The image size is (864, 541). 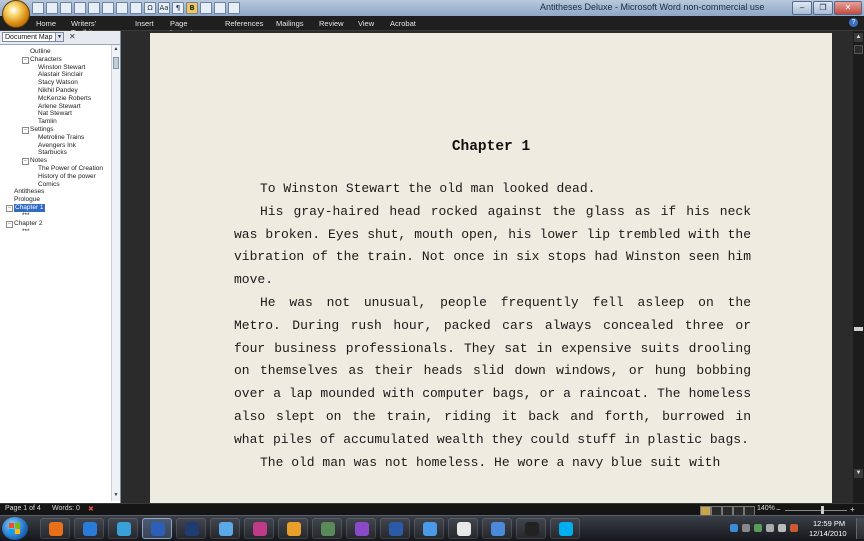 What do you see at coordinates (94, 8) in the screenshot?
I see `spelling-icon` at bounding box center [94, 8].